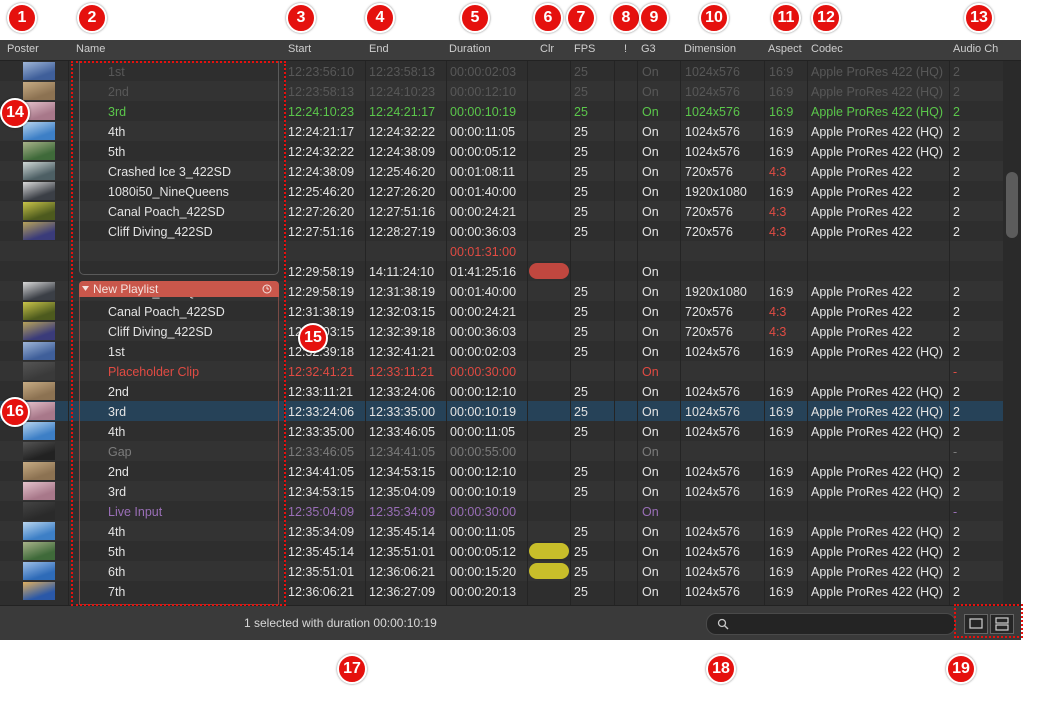  I want to click on col-header-poster: Poster, so click(23, 49).